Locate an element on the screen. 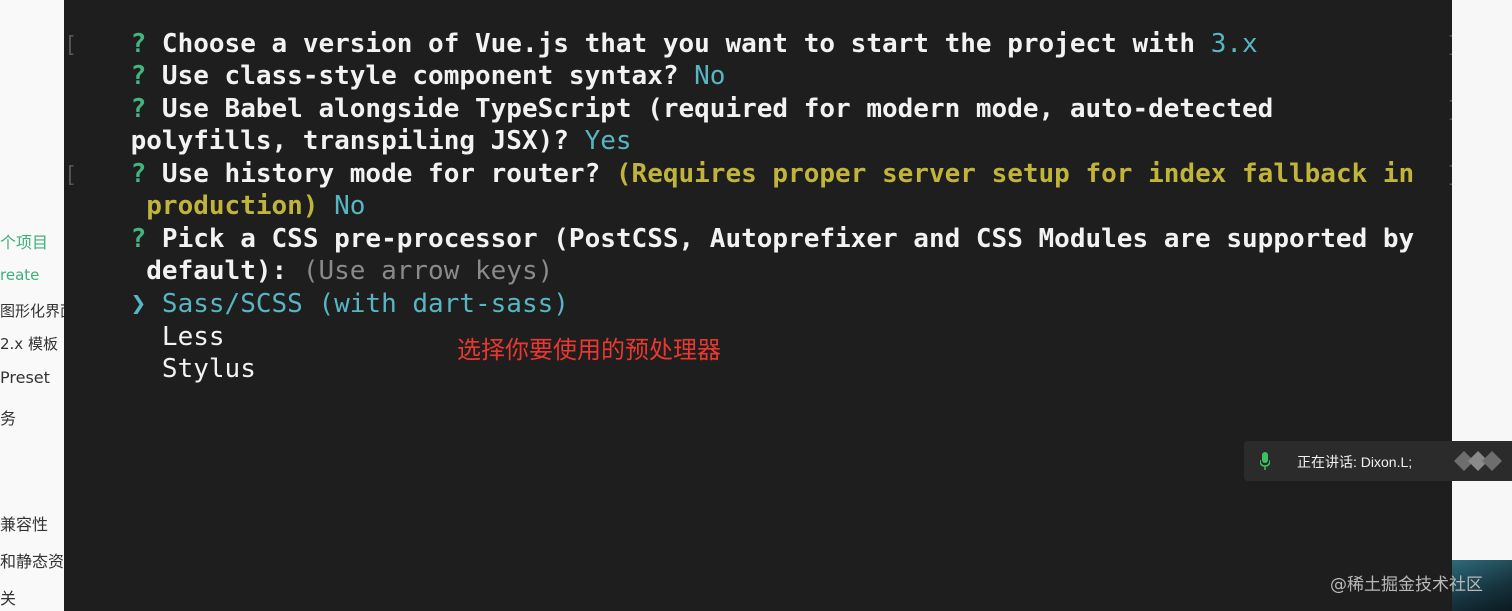 The width and height of the screenshot is (1512, 611). option-stylus: Stylus is located at coordinates (162, 352).